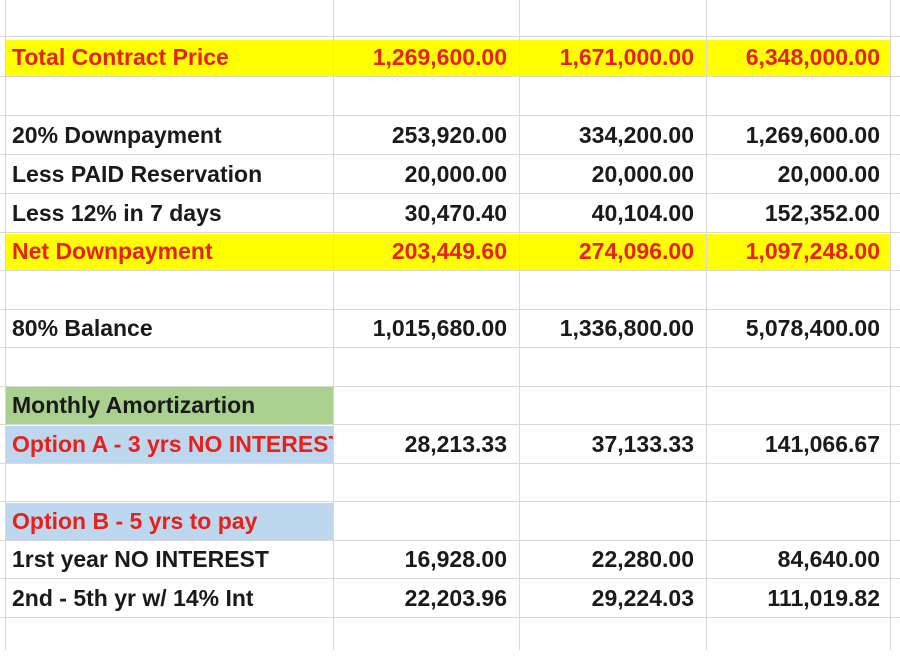 The height and width of the screenshot is (656, 900). What do you see at coordinates (613, 174) in the screenshot?
I see `cell-value-2: 20,000.00` at bounding box center [613, 174].